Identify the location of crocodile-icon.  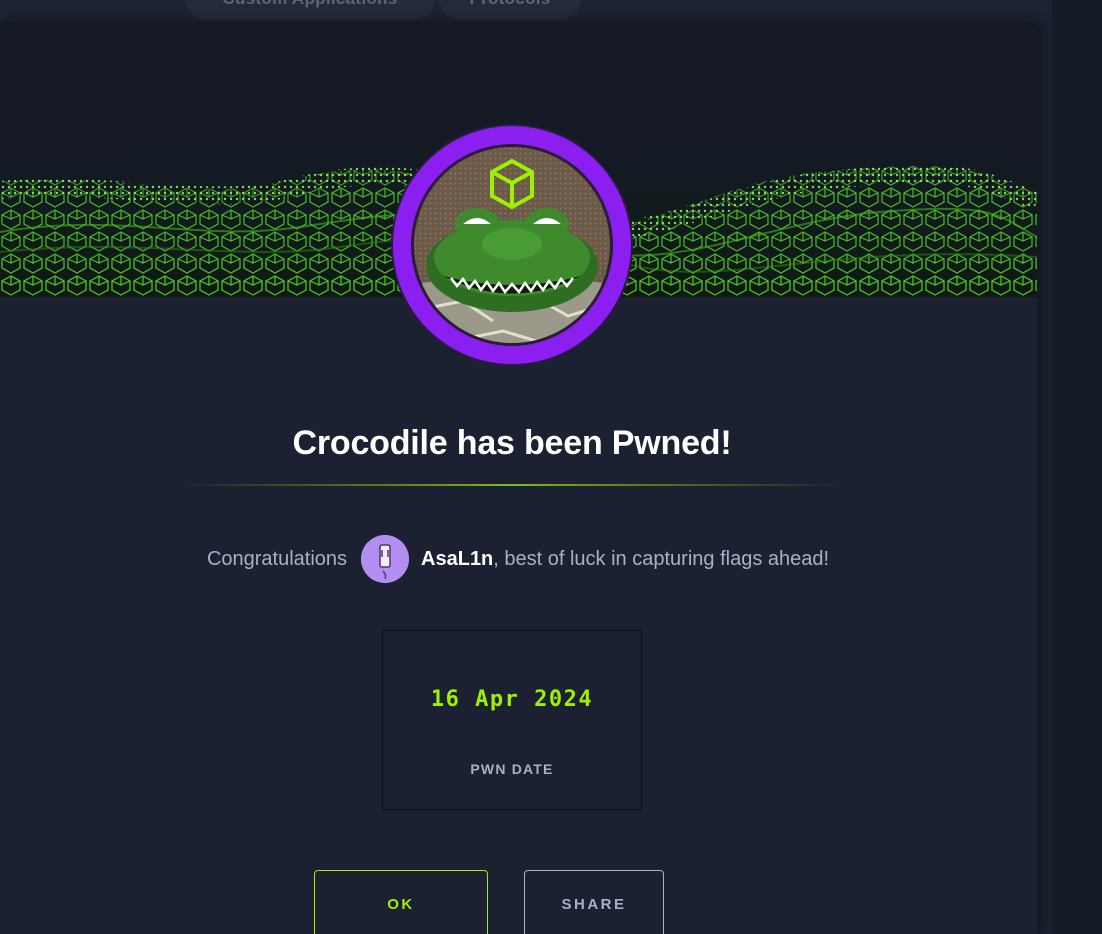
(512, 245).